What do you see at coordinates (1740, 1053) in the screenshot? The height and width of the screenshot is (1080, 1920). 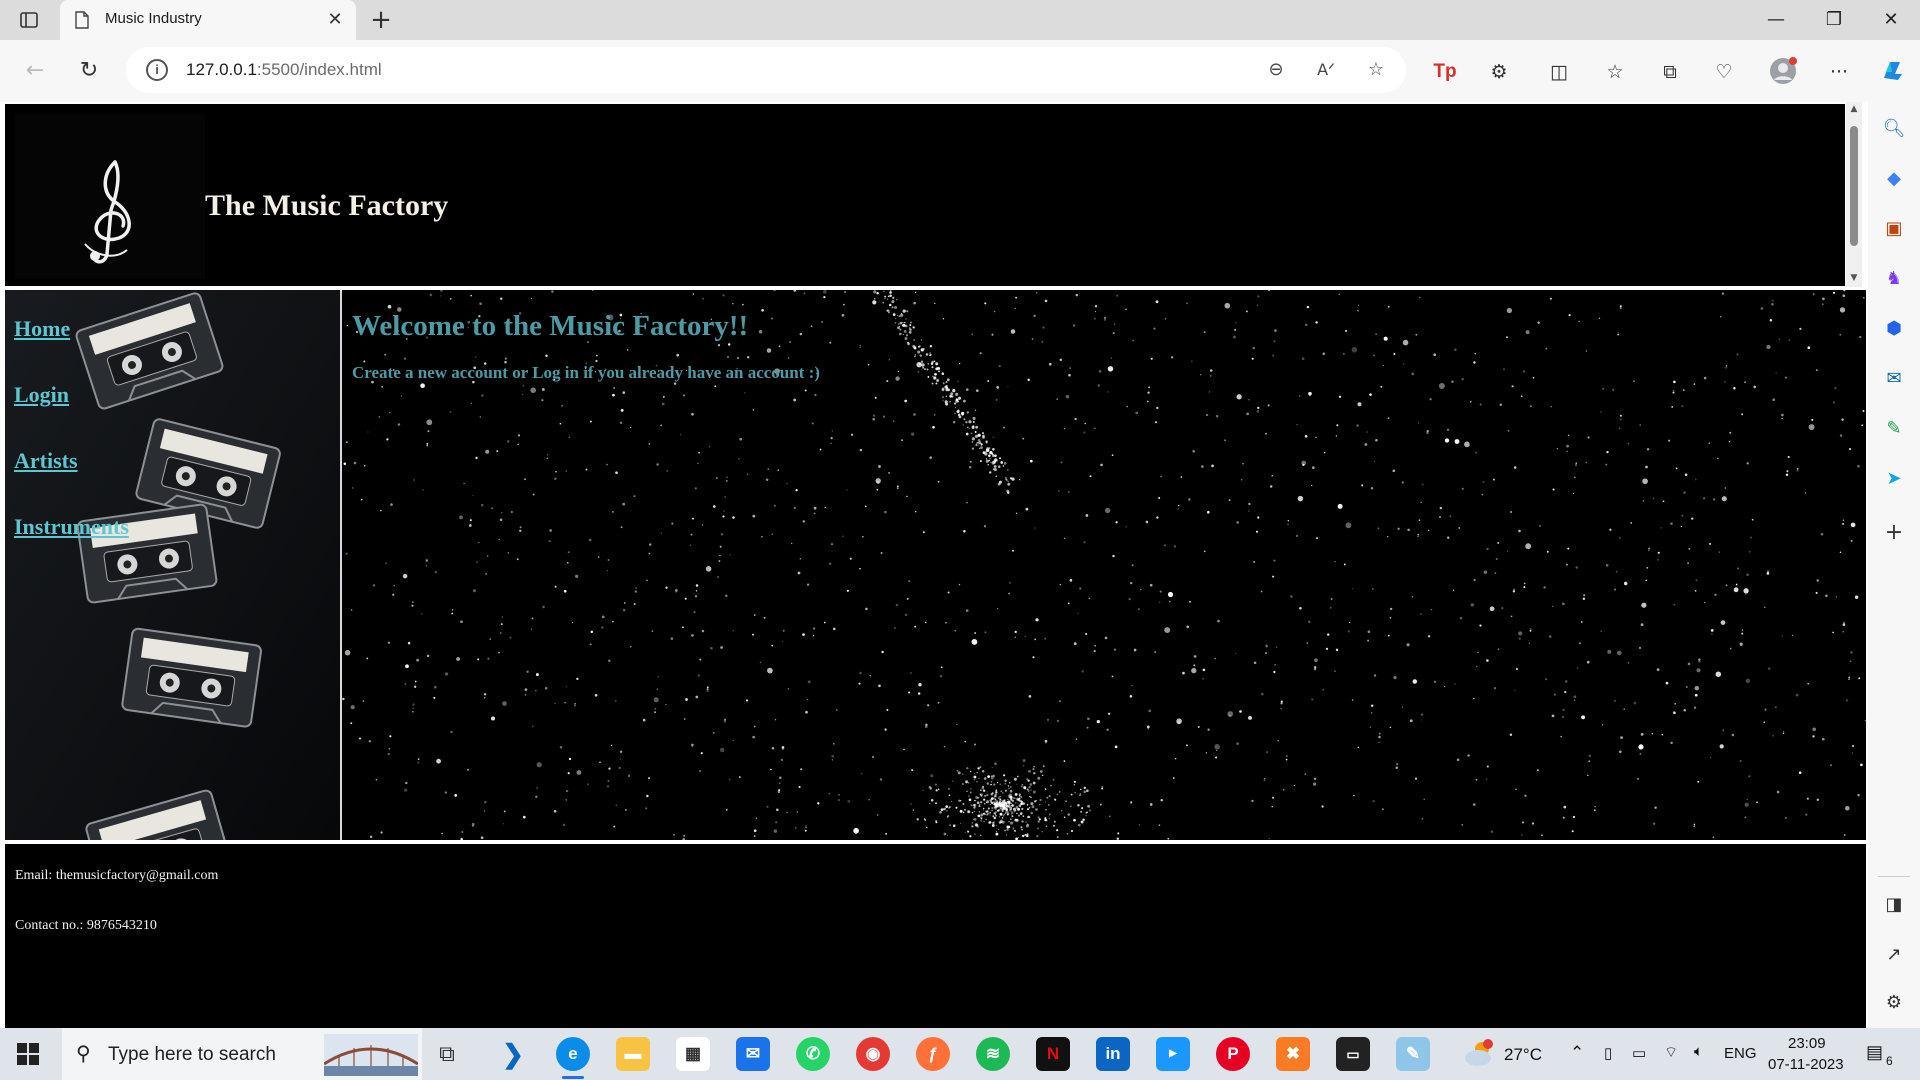 I see `language-indicator: ENG` at bounding box center [1740, 1053].